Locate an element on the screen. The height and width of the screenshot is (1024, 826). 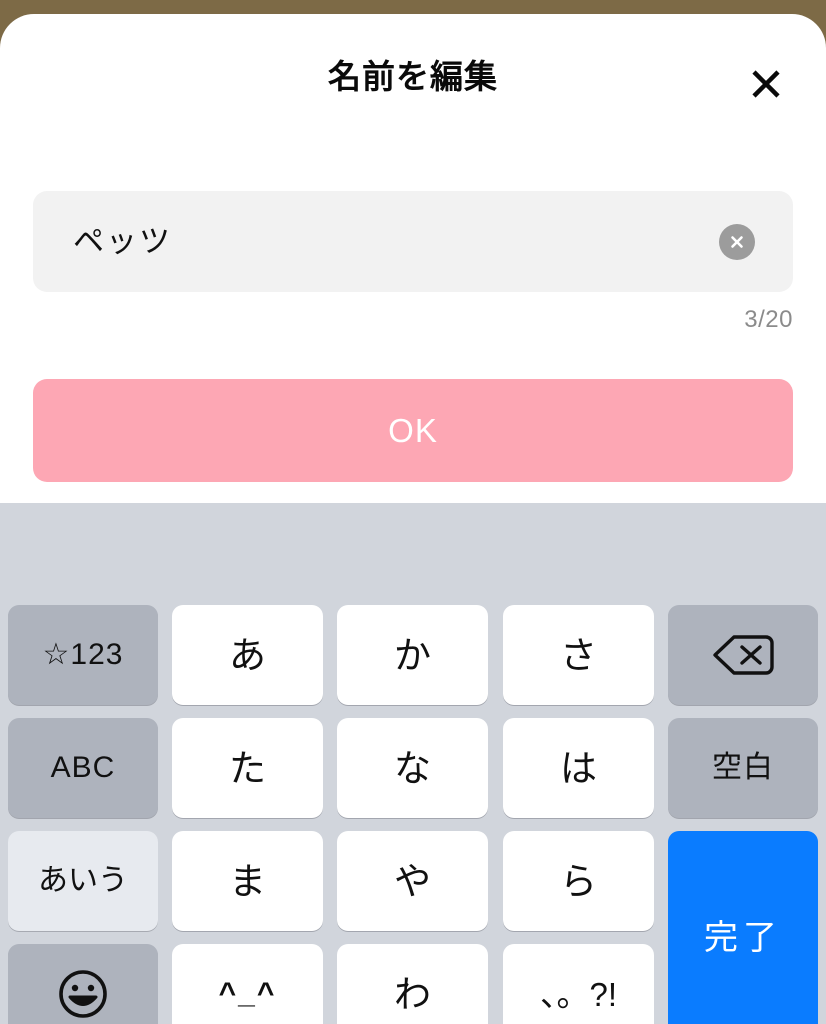
smiley-icon is located at coordinates (83, 994).